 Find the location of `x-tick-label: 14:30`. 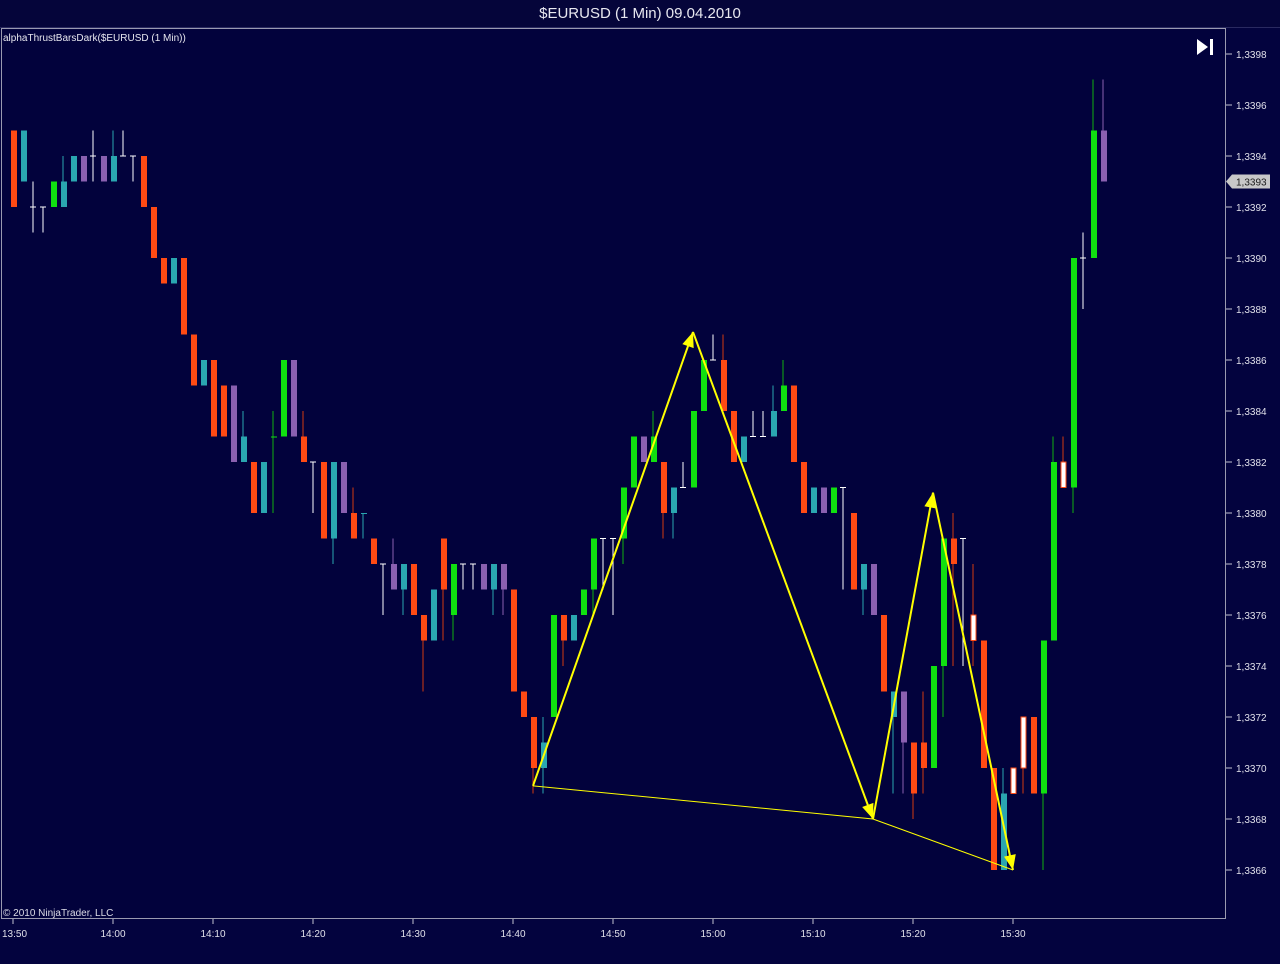

x-tick-label: 14:30 is located at coordinates (412, 934).